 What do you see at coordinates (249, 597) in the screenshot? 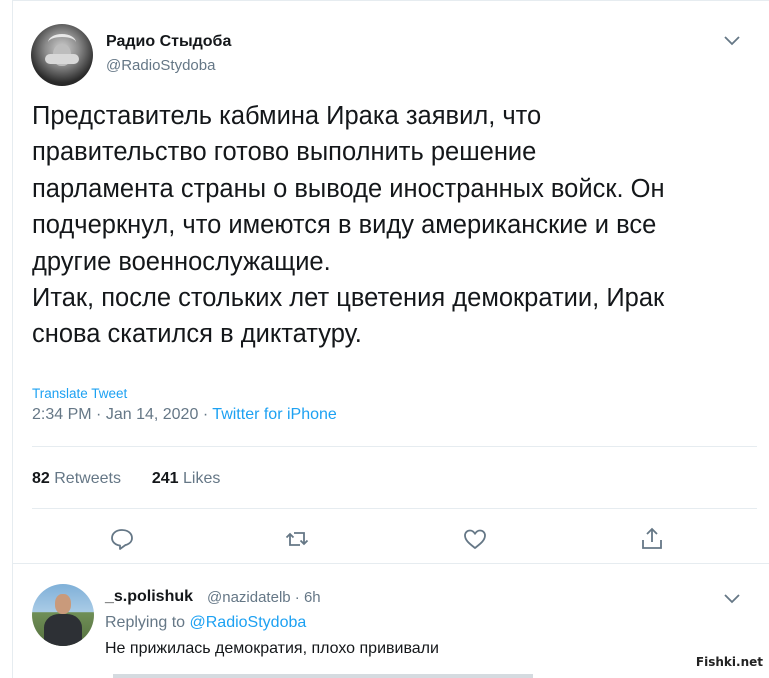
I see `reply-author-handle: @nazidatelb` at bounding box center [249, 597].